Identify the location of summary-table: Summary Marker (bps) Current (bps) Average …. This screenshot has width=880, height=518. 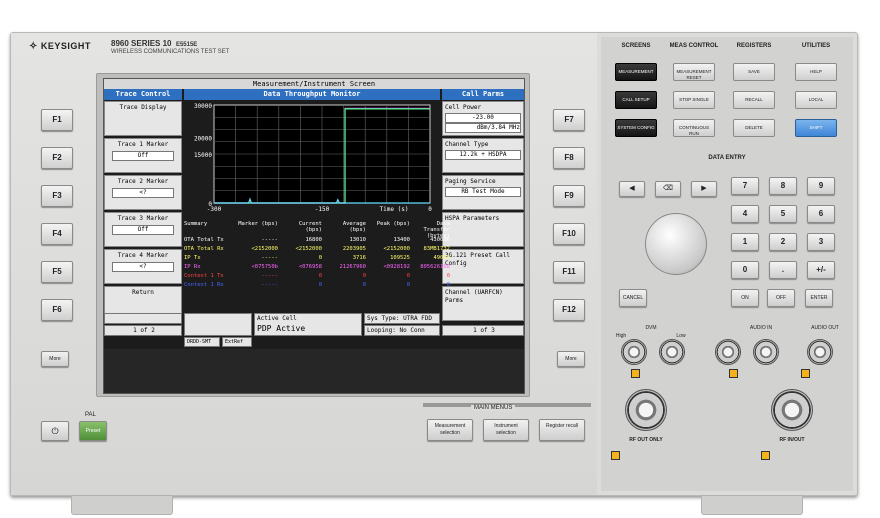
(317, 266).